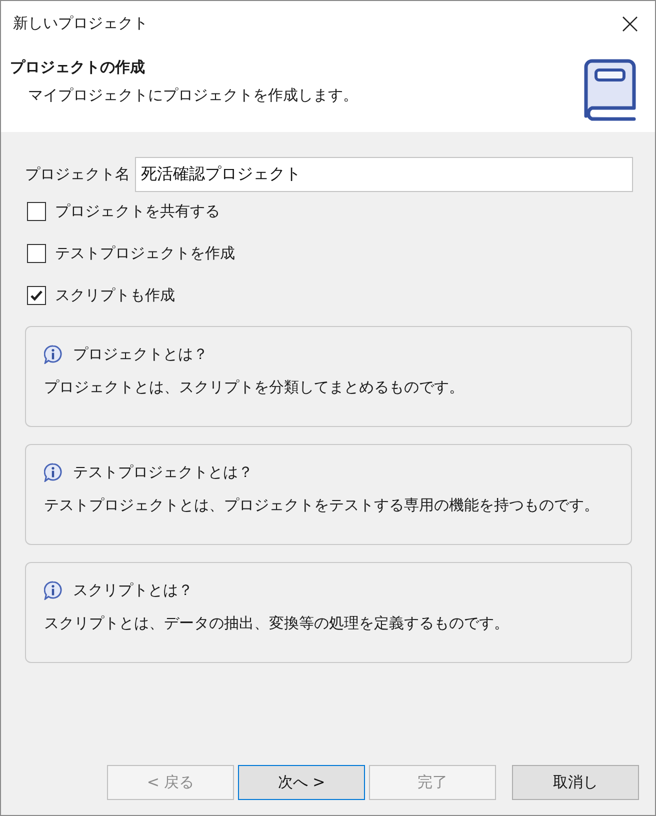 The image size is (656, 816). What do you see at coordinates (80, 23) in the screenshot?
I see `window-title: 新しいプロジェクト` at bounding box center [80, 23].